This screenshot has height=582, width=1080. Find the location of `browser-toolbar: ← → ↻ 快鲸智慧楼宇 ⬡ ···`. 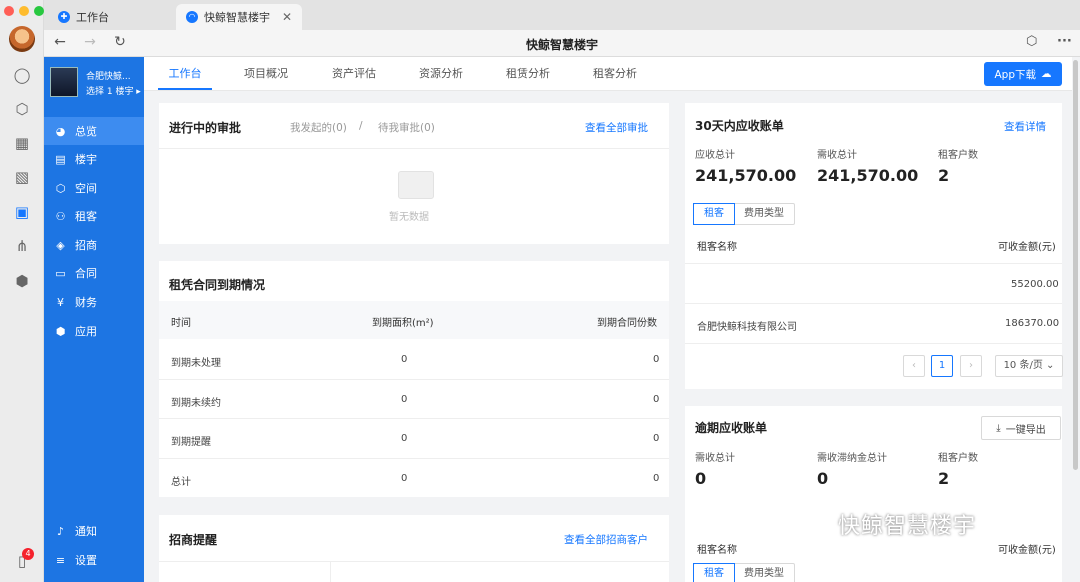

browser-toolbar: ← → ↻ 快鲸智慧楼宇 ⬡ ··· is located at coordinates (562, 43).